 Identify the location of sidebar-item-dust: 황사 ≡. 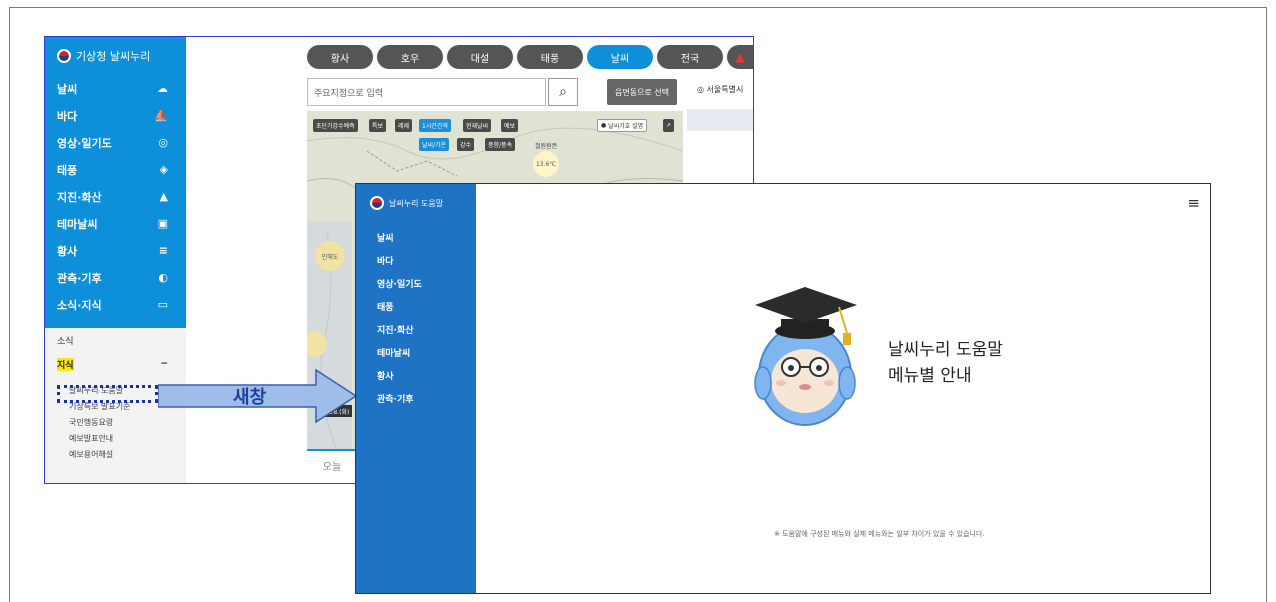
(115, 250).